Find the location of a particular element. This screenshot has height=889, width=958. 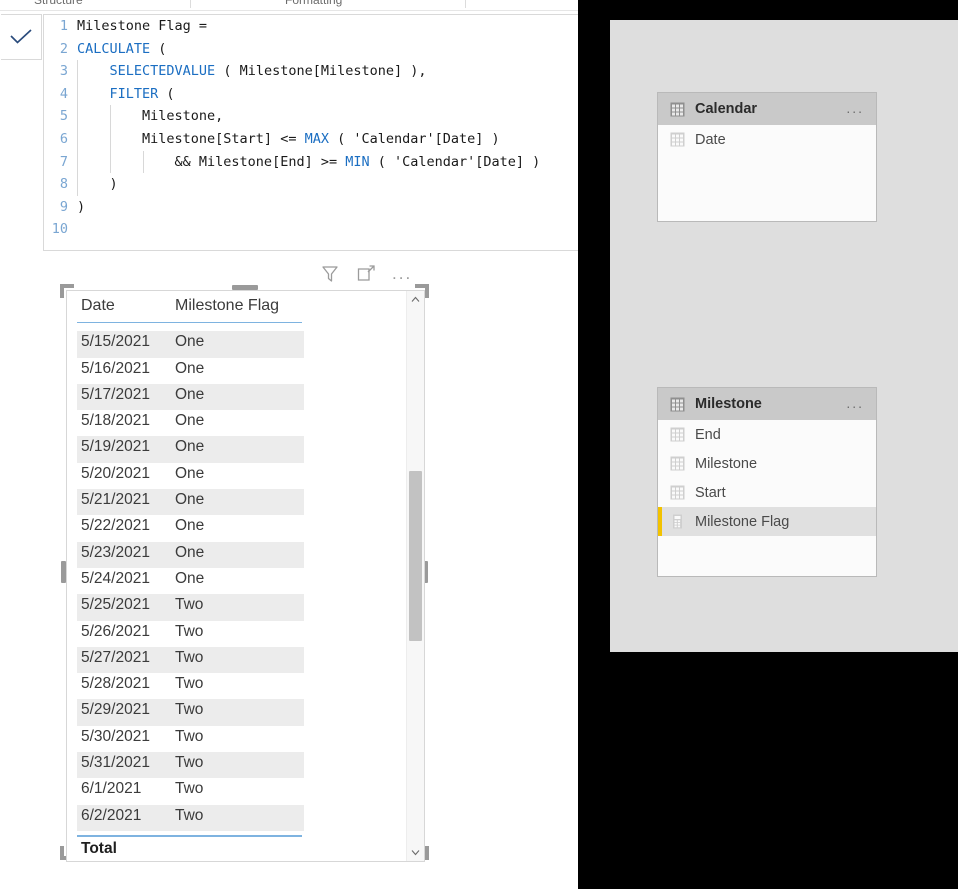

scroll-down-button is located at coordinates (415, 852).